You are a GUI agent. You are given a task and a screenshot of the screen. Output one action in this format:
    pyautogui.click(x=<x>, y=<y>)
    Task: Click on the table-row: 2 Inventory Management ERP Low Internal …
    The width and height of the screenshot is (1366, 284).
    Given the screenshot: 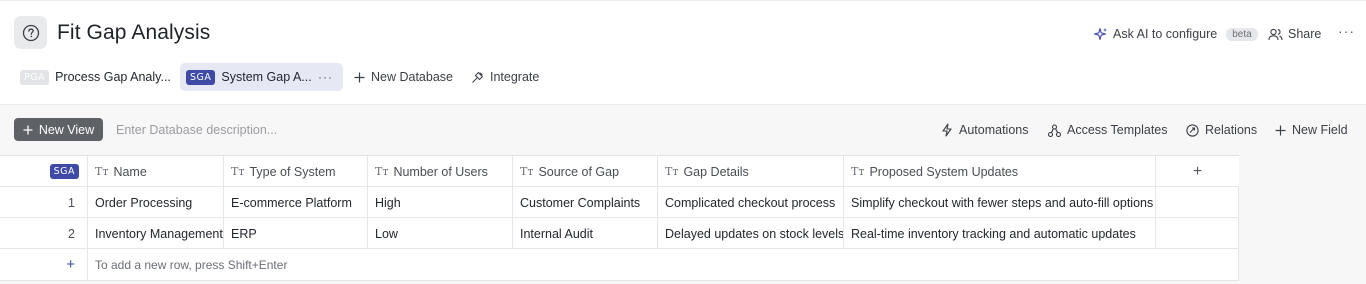 What is the action you would take?
    pyautogui.click(x=619, y=233)
    